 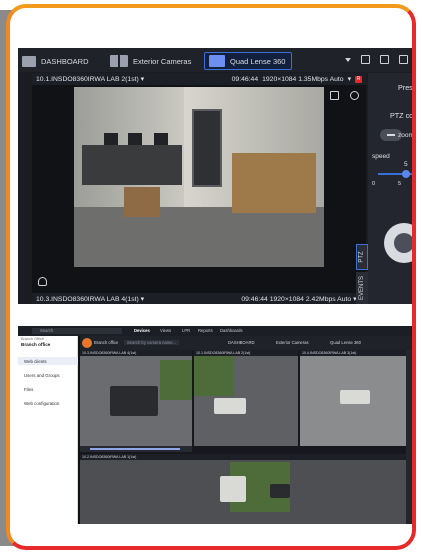 What do you see at coordinates (409, 437) in the screenshot?
I see `thumbnail-strip` at bounding box center [409, 437].